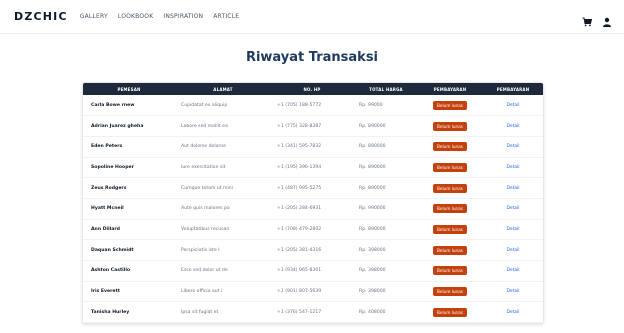 The width and height of the screenshot is (624, 333). I want to click on nav-link-lookbook: LOOKBOOK, so click(136, 16).